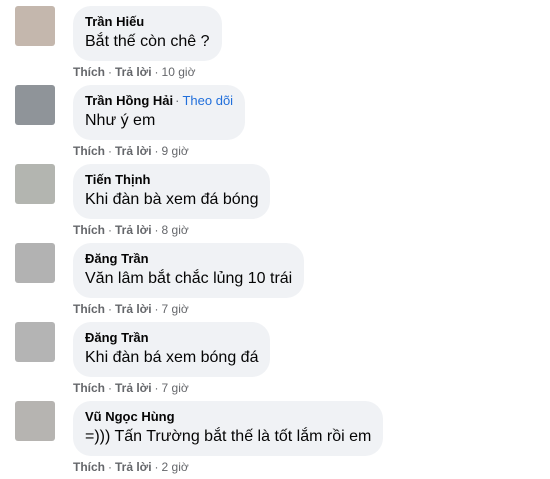  What do you see at coordinates (175, 151) in the screenshot?
I see `comment-timestamp: 9 giờ` at bounding box center [175, 151].